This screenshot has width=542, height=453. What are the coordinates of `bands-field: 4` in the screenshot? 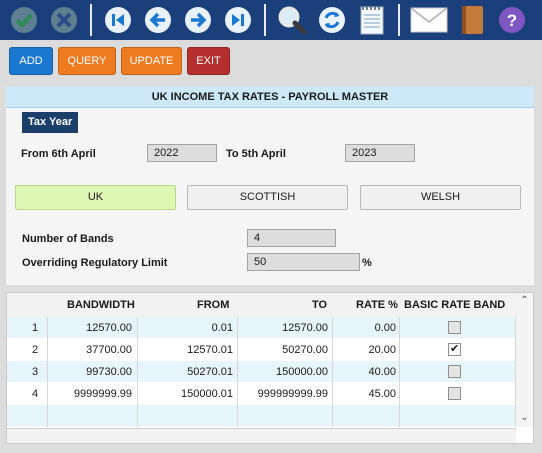 It's located at (291, 238).